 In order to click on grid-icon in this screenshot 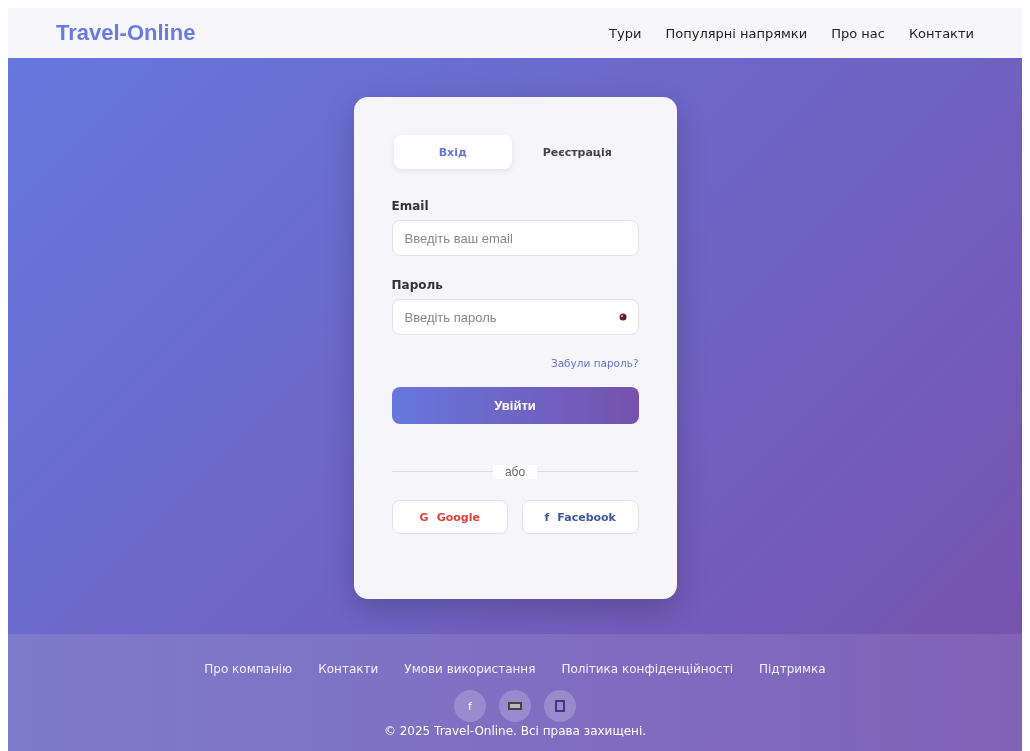, I will do `click(560, 706)`.